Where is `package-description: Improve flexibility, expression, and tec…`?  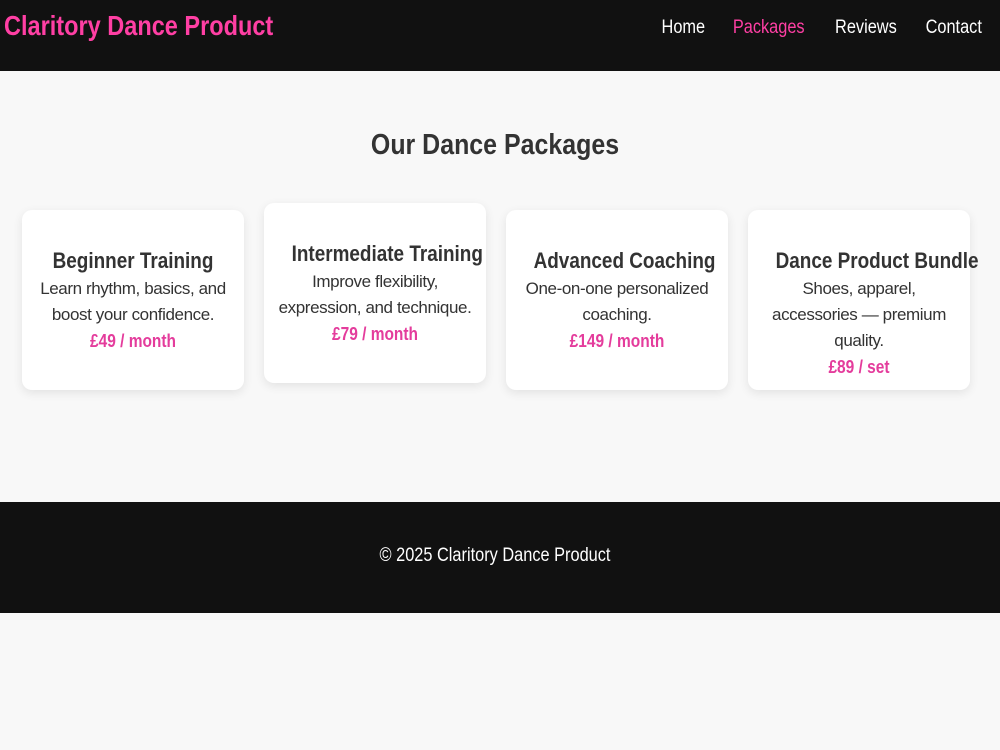
package-description: Improve flexibility, expression, and tec… is located at coordinates (375, 294).